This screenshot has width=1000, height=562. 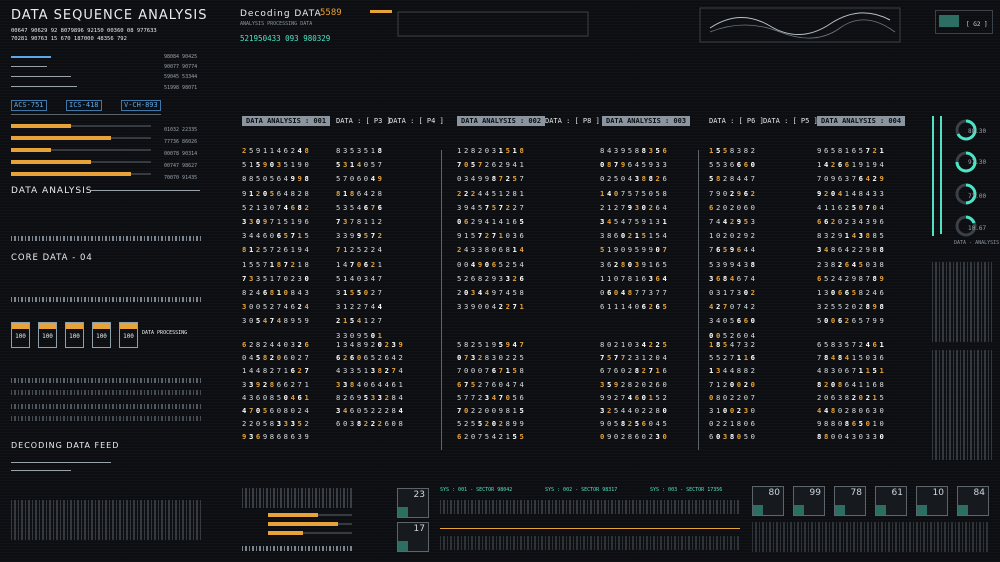 What do you see at coordinates (277, 437) in the screenshot?
I see `grid-row: 9369868639` at bounding box center [277, 437].